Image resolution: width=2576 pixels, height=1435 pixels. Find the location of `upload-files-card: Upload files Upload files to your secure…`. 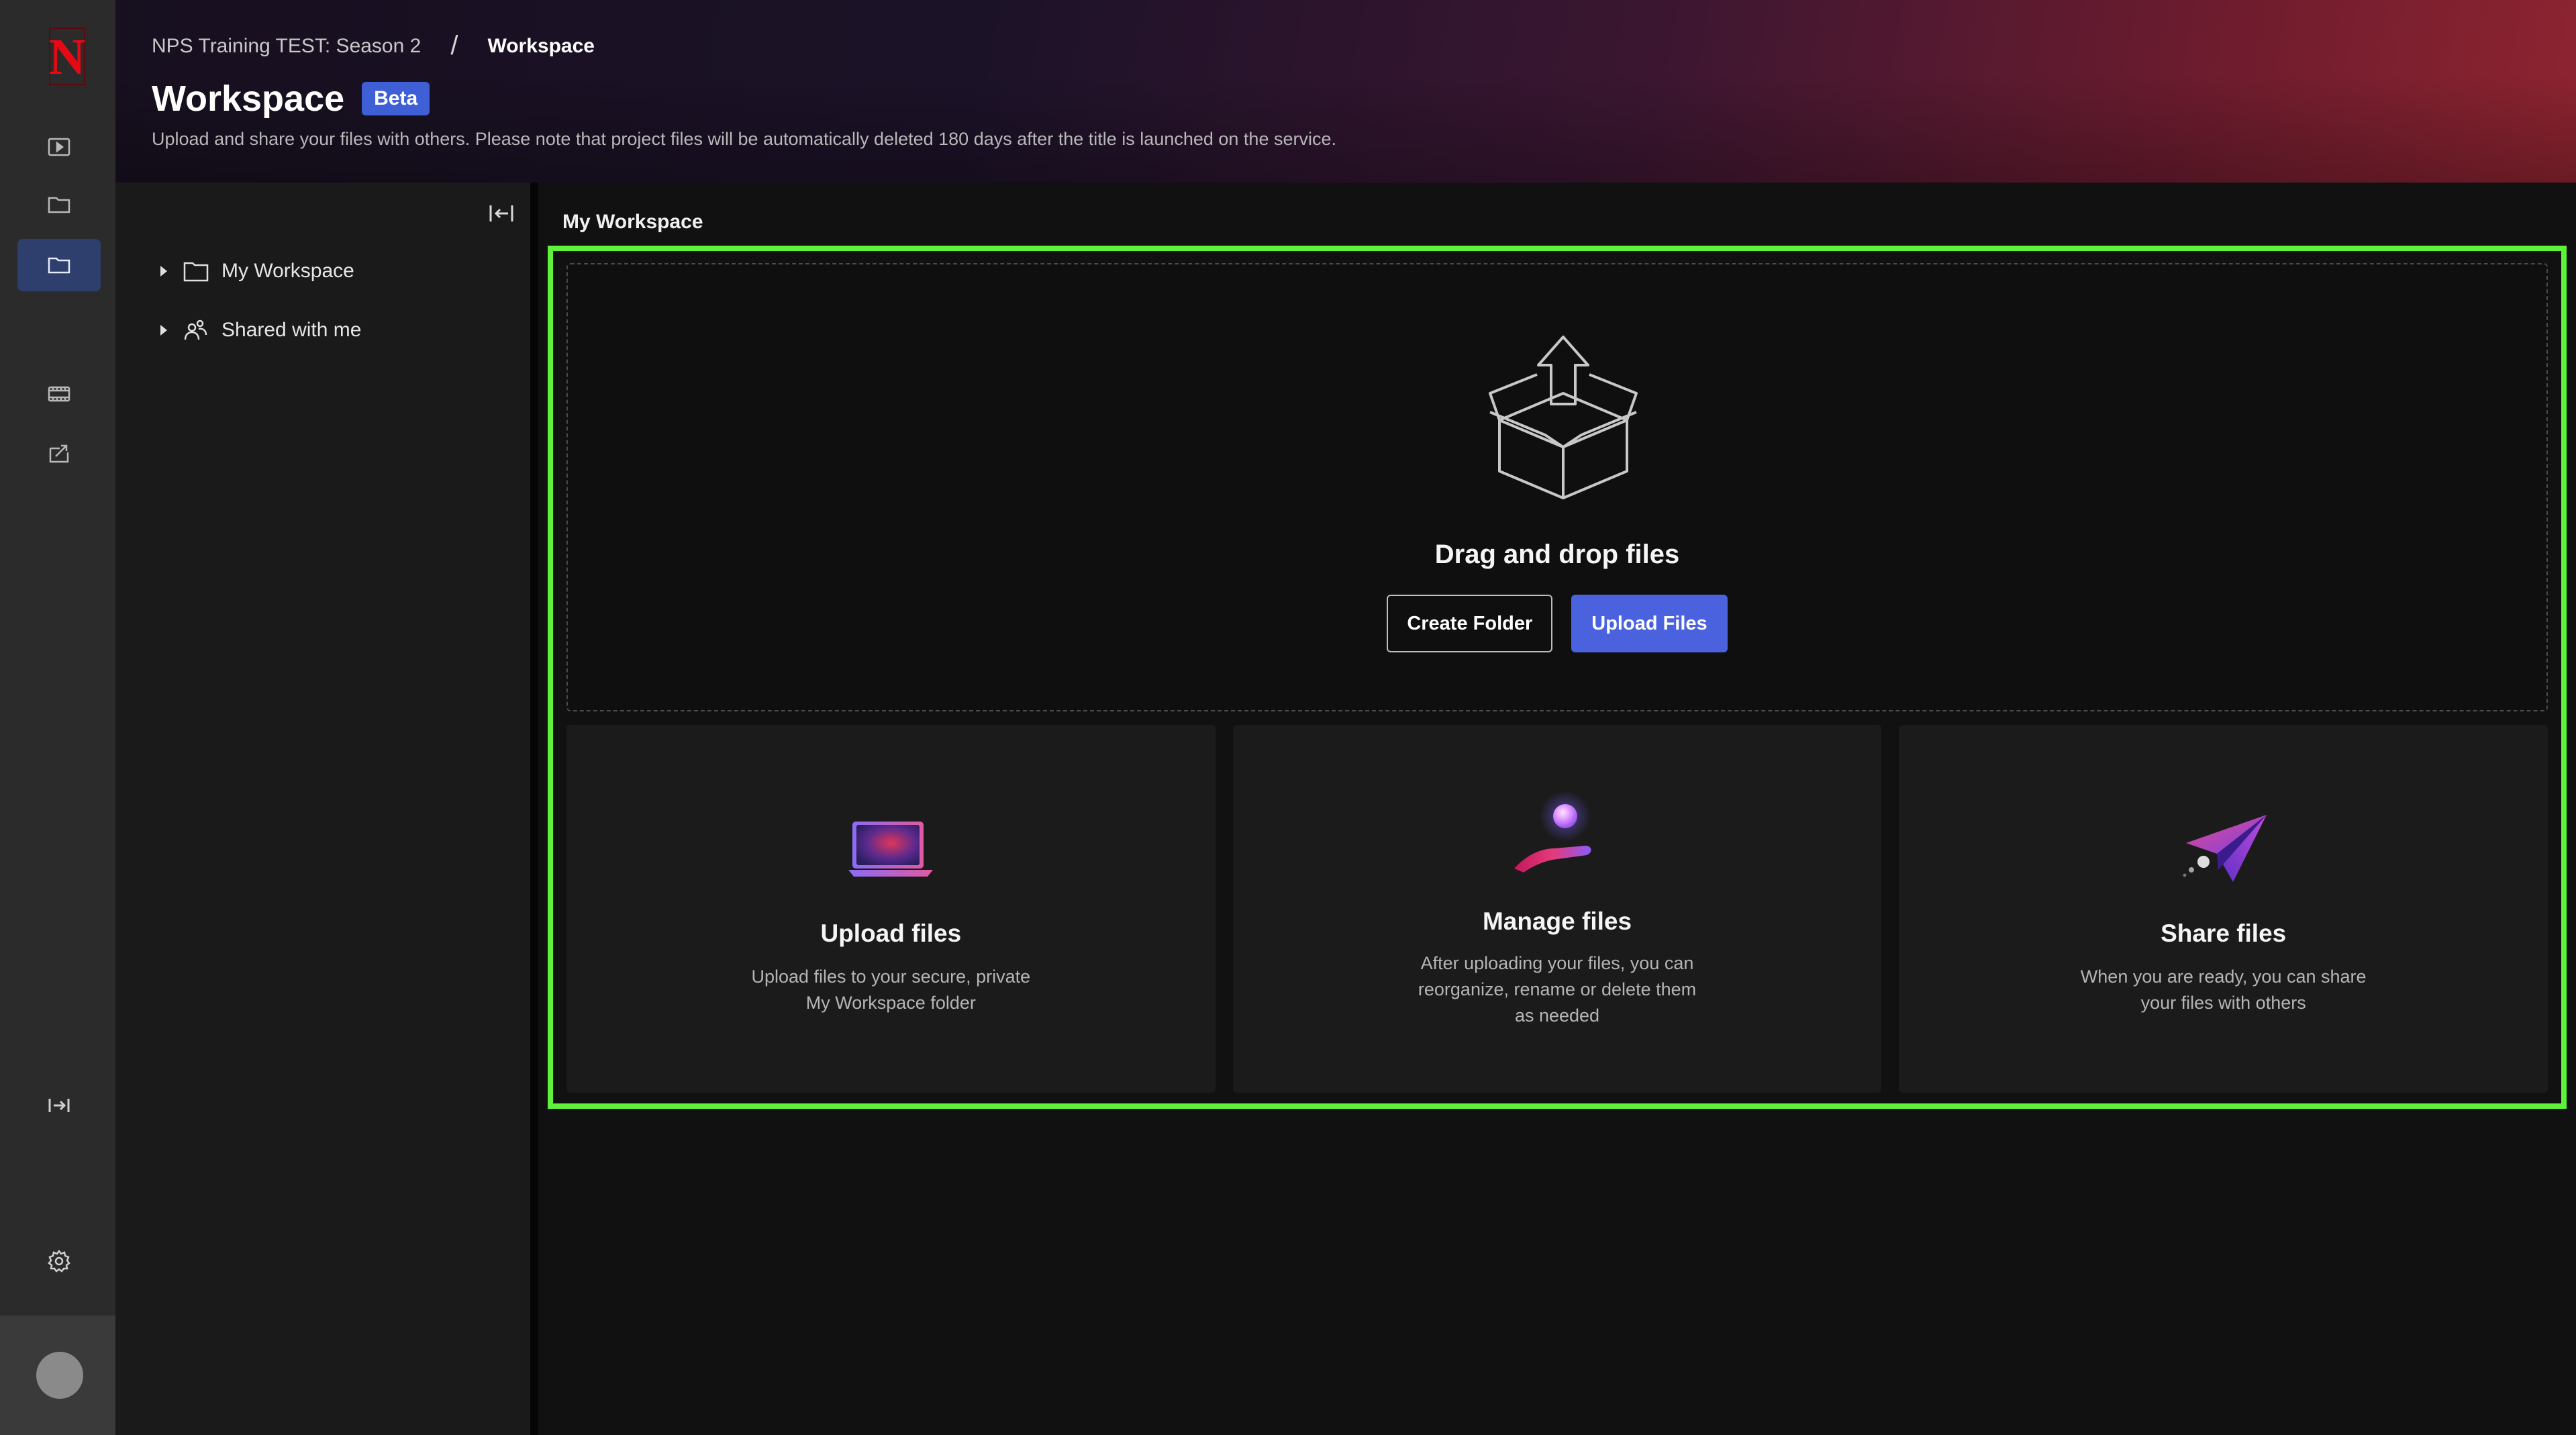

upload-files-card: Upload files Upload files to your secure… is located at coordinates (891, 909).